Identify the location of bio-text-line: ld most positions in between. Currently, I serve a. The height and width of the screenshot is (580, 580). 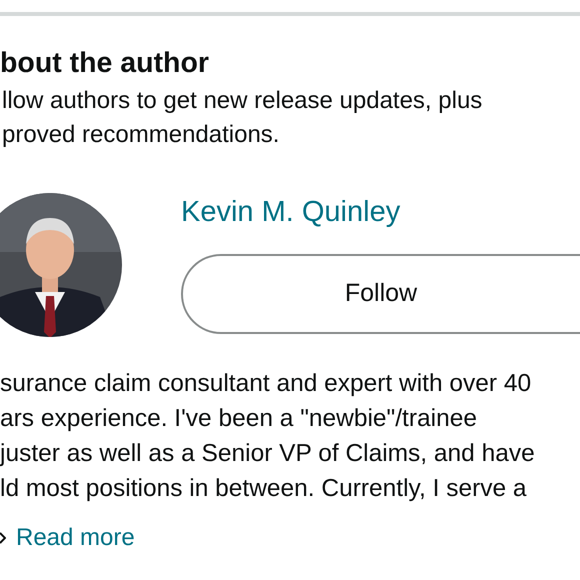
(263, 489).